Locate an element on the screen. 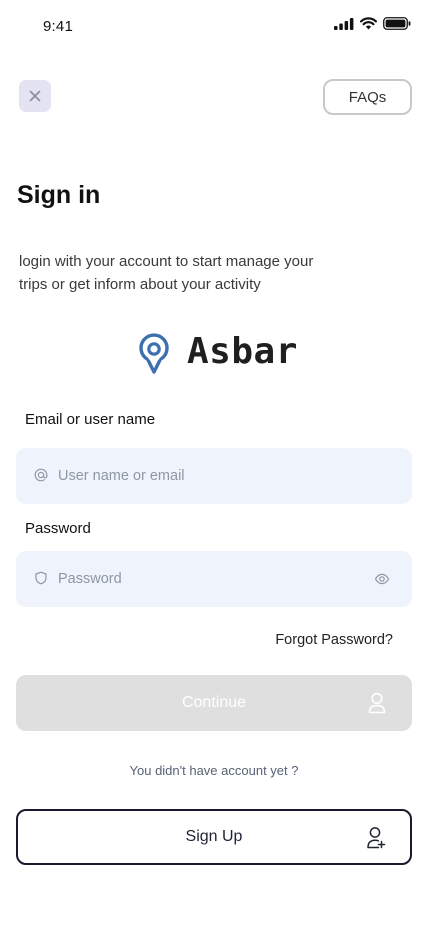 The height and width of the screenshot is (932, 430). sign-up-button: Sign Up is located at coordinates (214, 837).